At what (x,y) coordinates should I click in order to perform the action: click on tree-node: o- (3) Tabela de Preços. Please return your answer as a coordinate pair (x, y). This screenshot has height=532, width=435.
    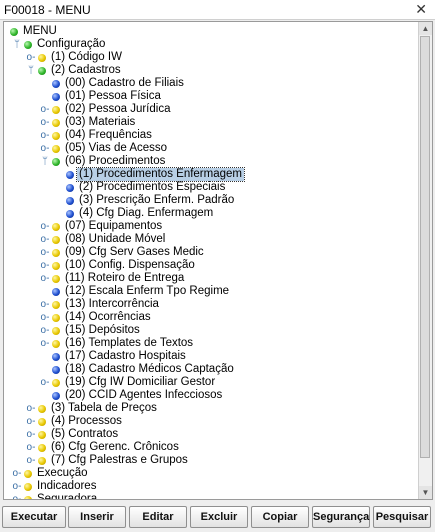
    Looking at the image, I should click on (209, 408).